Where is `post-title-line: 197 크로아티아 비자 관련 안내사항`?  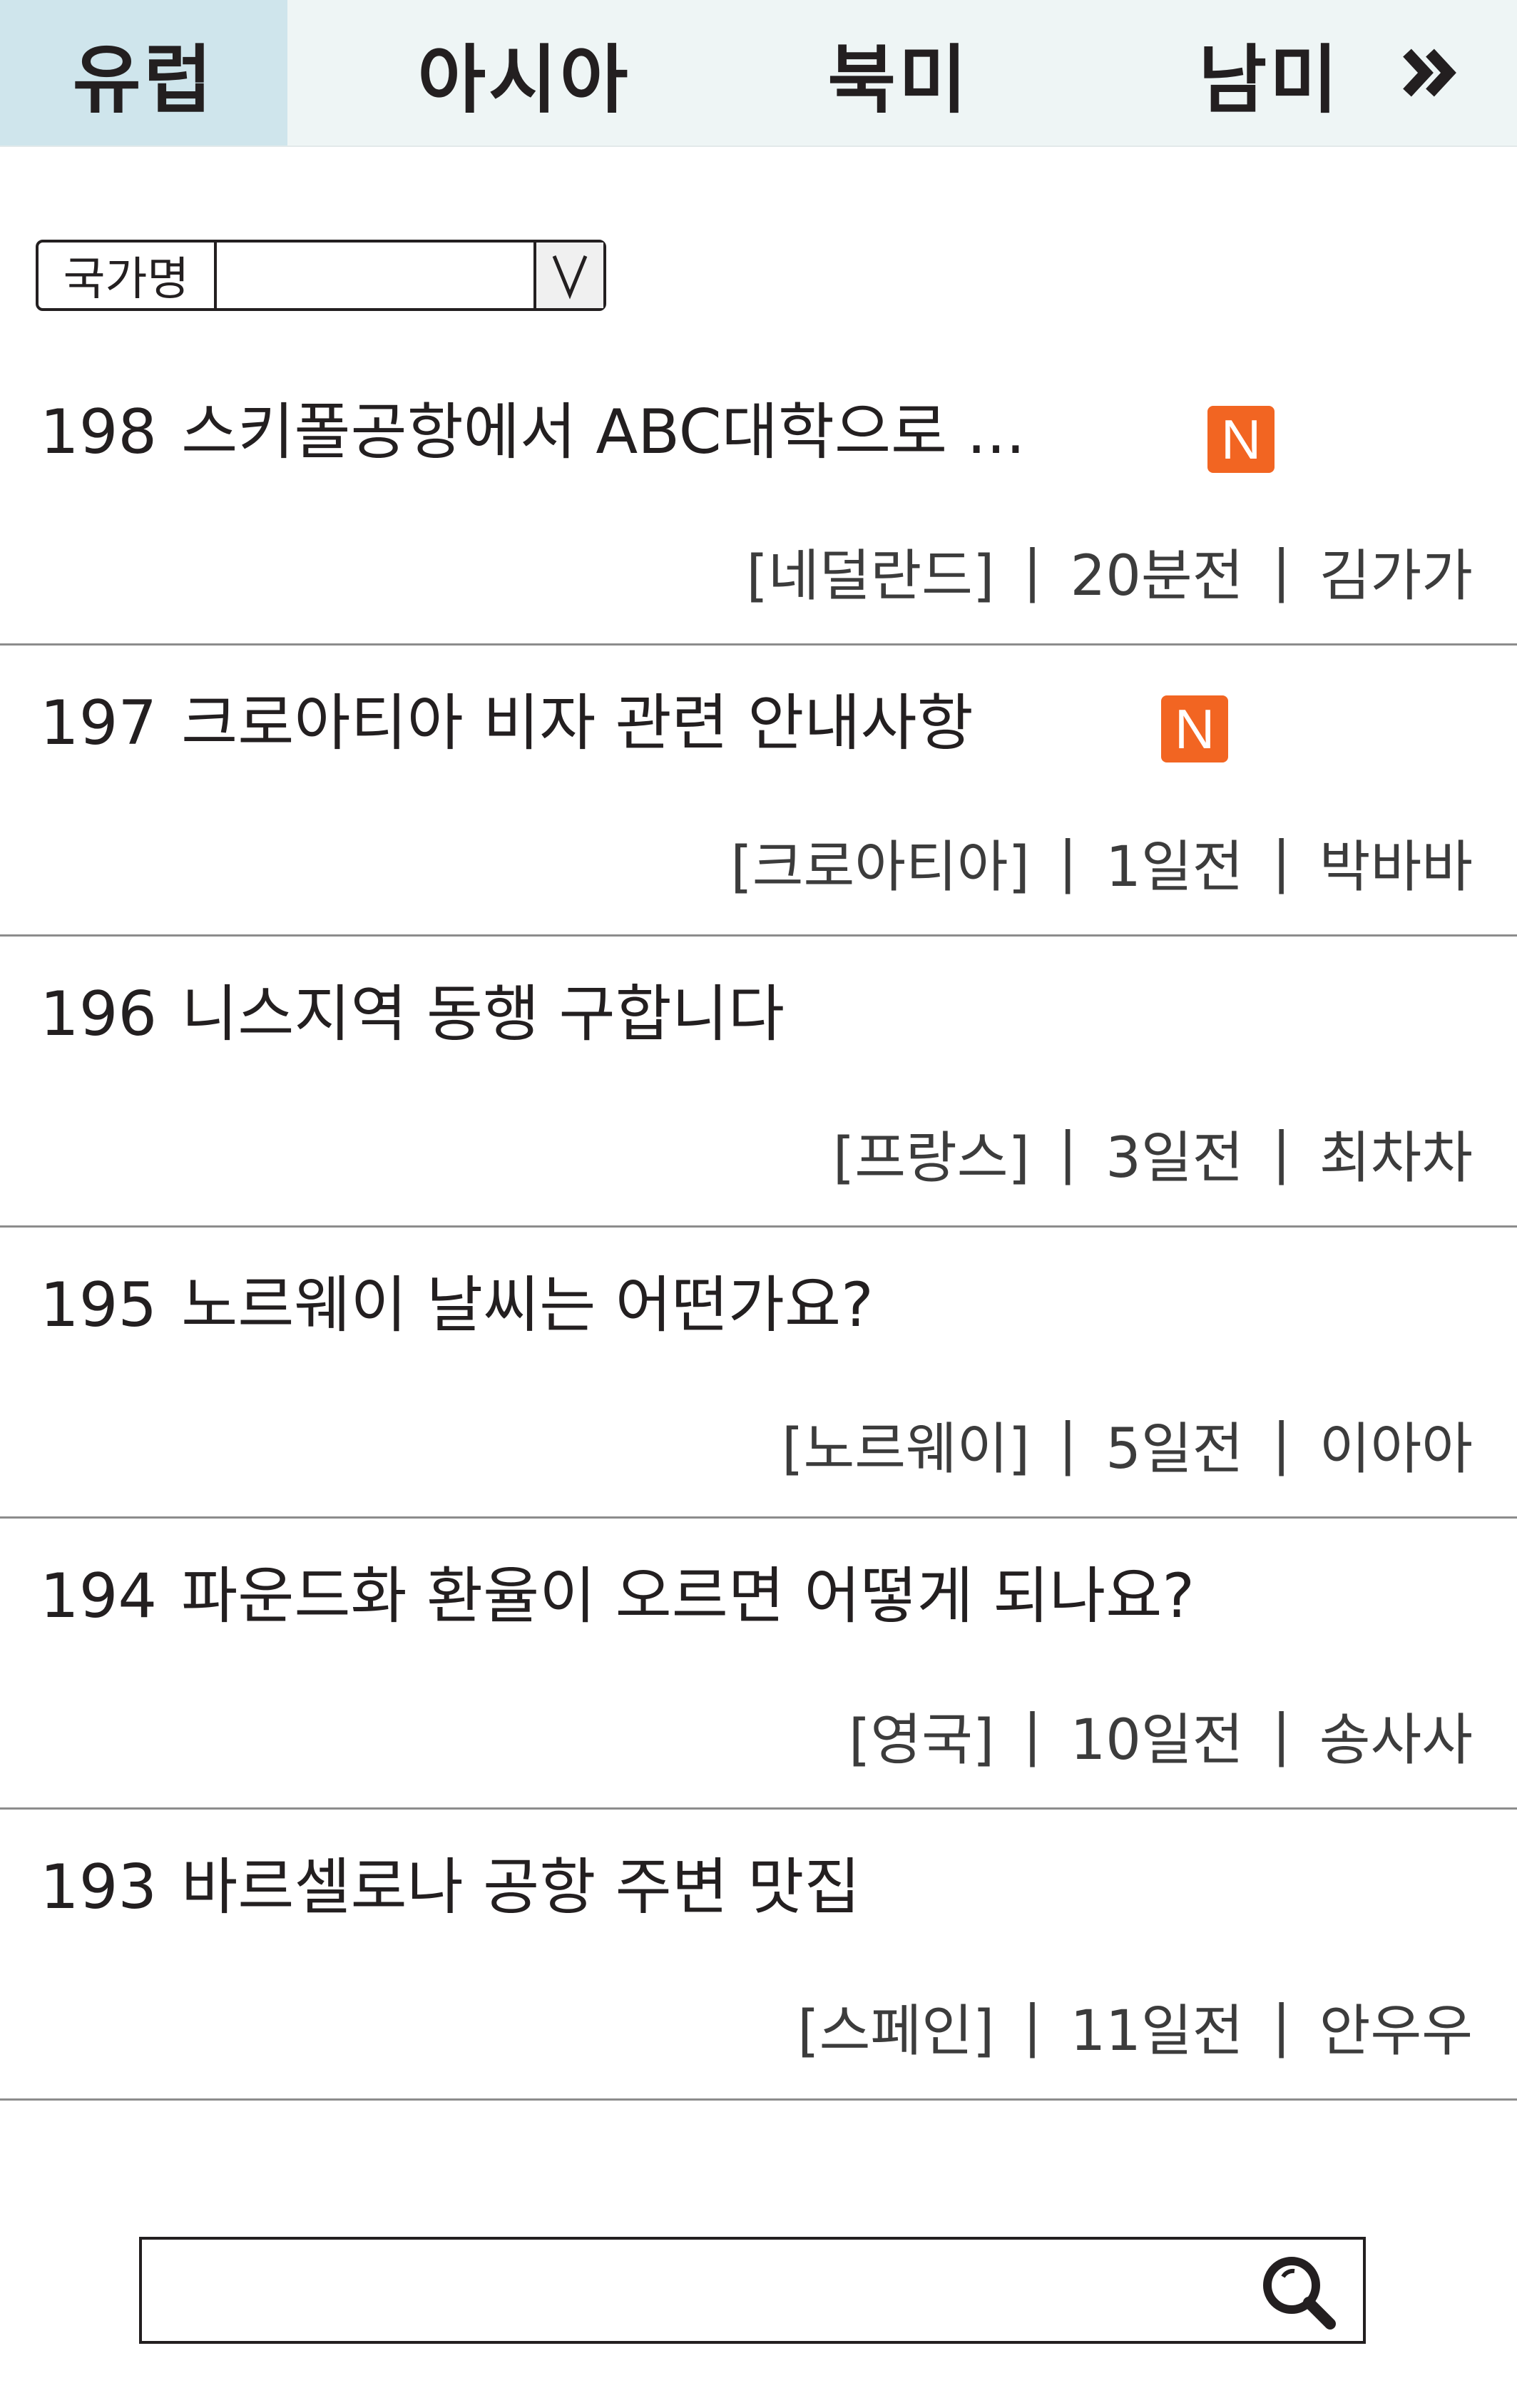 post-title-line: 197 크로아티아 비자 관련 안내사항 is located at coordinates (507, 717).